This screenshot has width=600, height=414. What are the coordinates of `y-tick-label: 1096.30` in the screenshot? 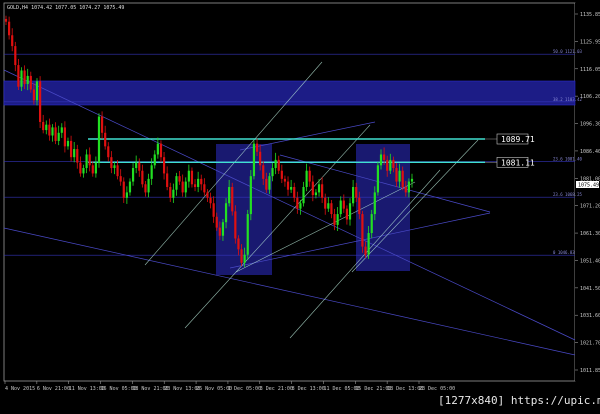 It's located at (590, 125).